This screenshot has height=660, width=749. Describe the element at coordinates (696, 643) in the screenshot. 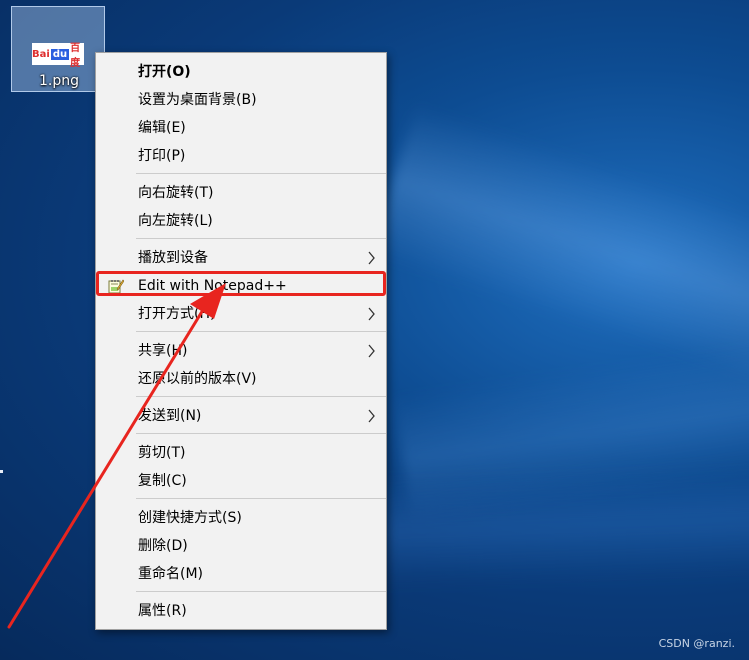

I see `watermark-text: CSDN @ranzi.` at that location.